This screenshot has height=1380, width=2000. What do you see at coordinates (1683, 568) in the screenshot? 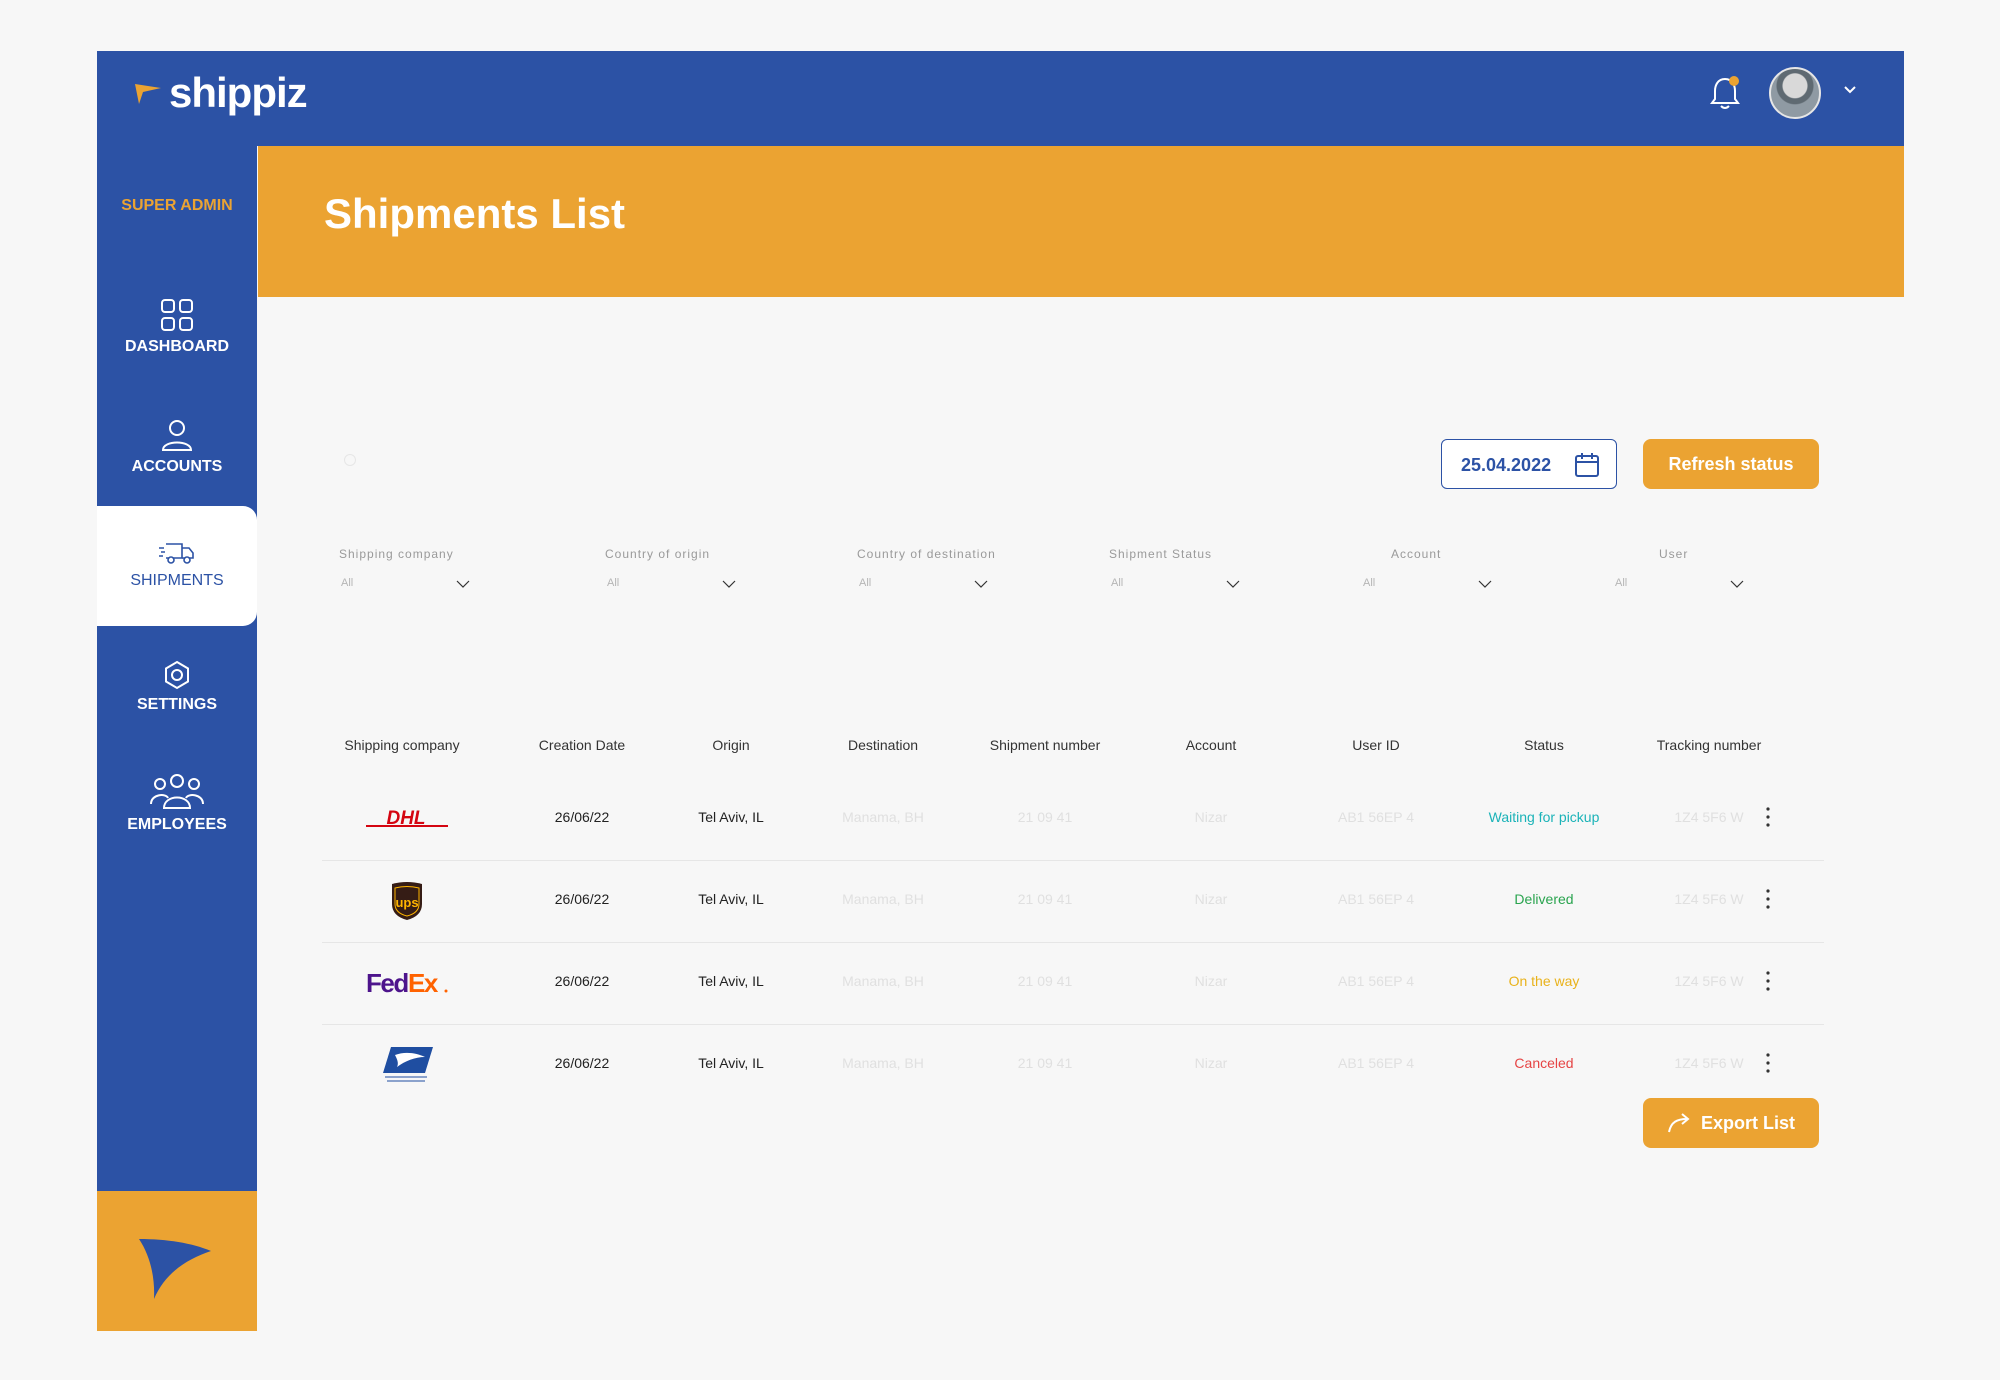
I see `filter-user: User All` at bounding box center [1683, 568].